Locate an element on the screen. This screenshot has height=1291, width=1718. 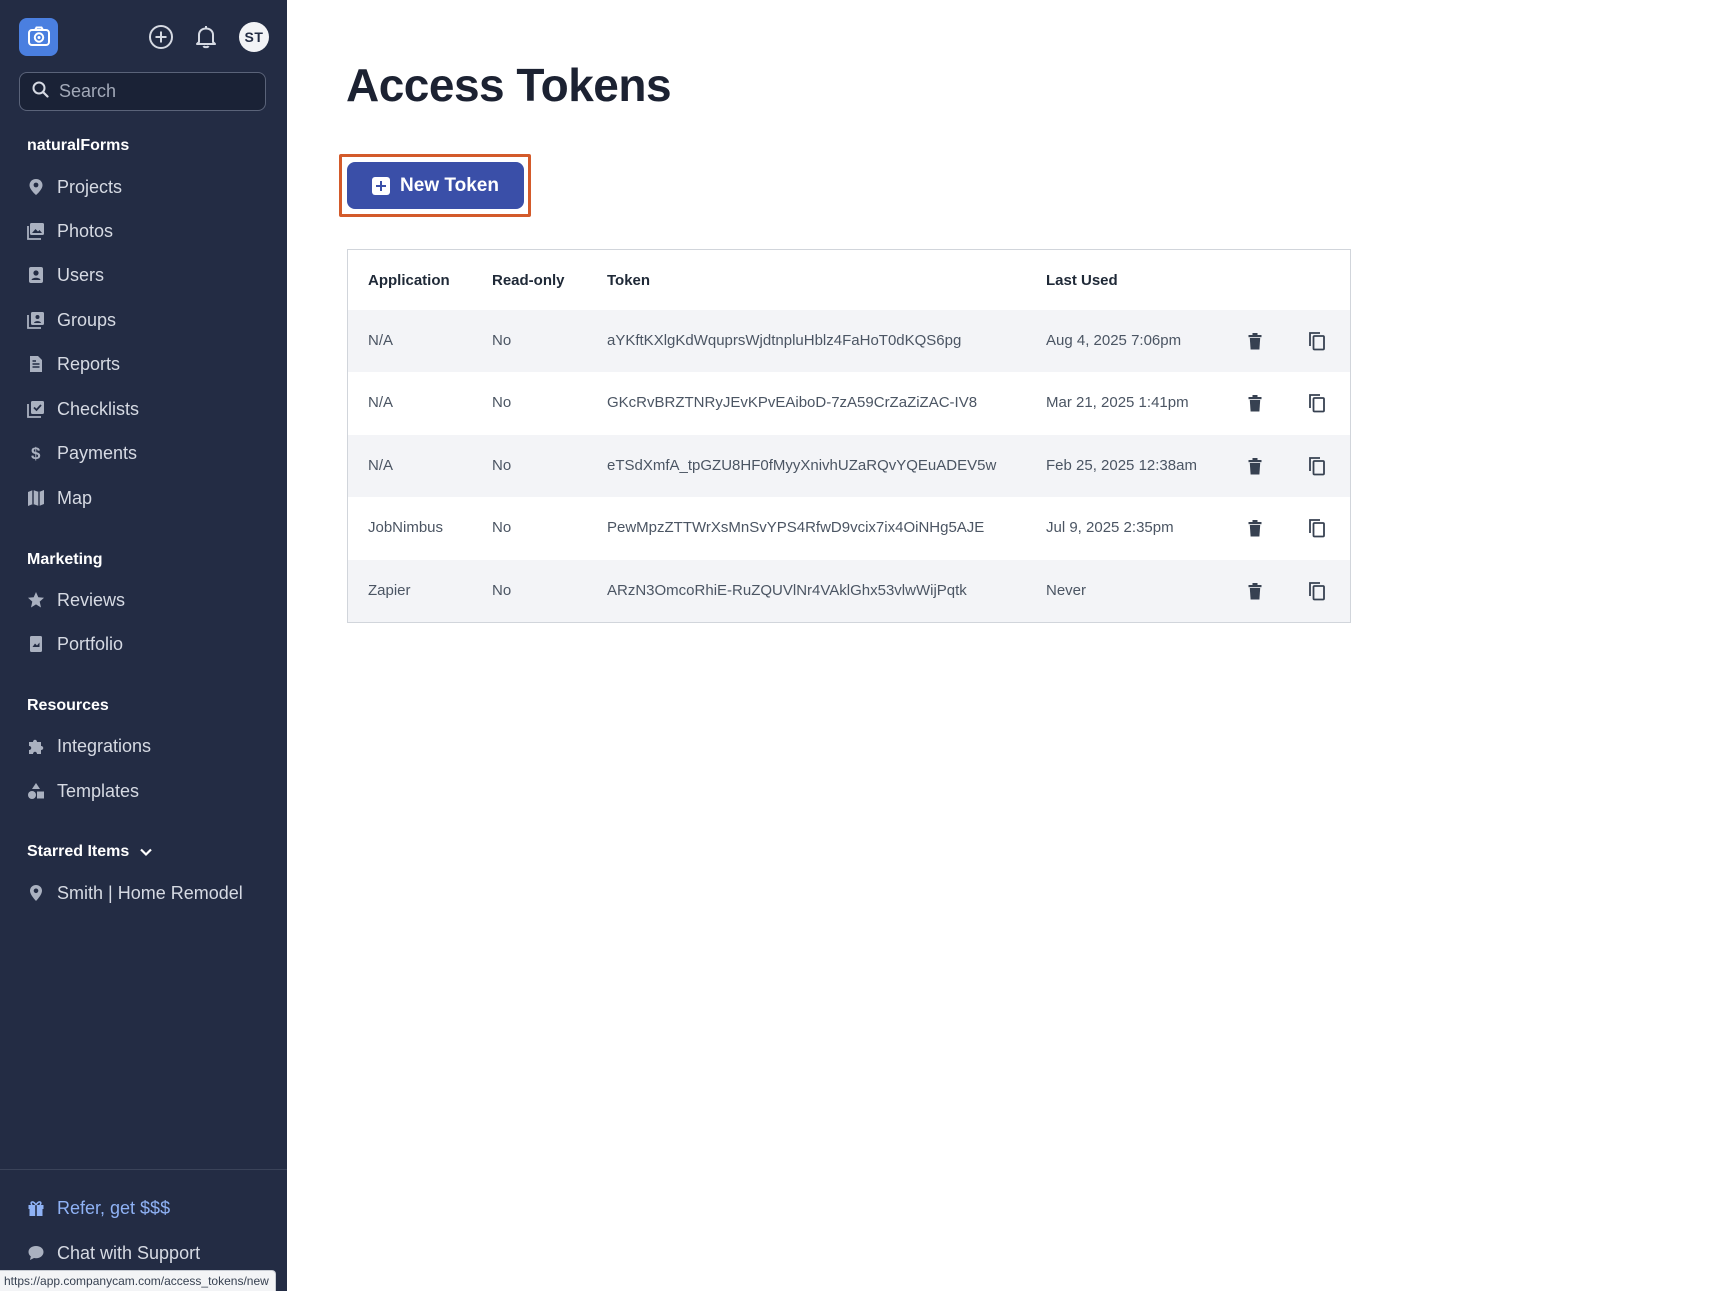
sidebar-item-label: Smith | Home Remodel is located at coordinates (150, 892).